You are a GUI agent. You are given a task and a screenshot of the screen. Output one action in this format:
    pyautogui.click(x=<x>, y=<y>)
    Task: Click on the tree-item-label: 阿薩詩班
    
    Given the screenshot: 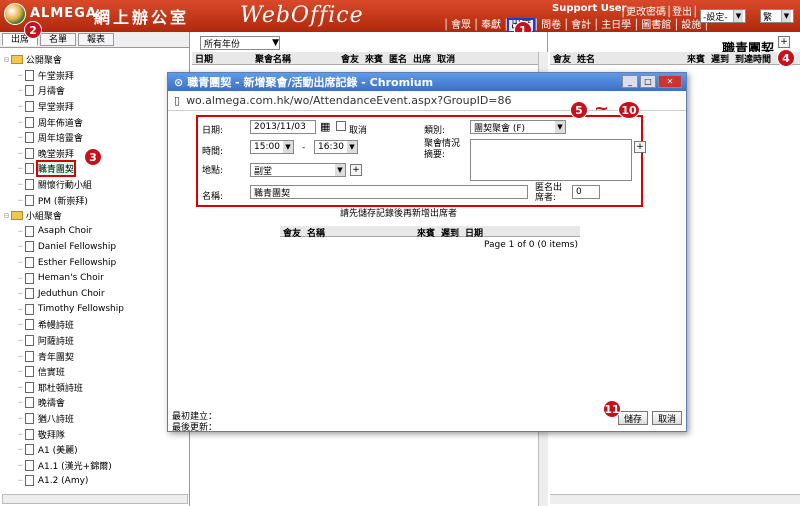 What is the action you would take?
    pyautogui.click(x=55, y=341)
    